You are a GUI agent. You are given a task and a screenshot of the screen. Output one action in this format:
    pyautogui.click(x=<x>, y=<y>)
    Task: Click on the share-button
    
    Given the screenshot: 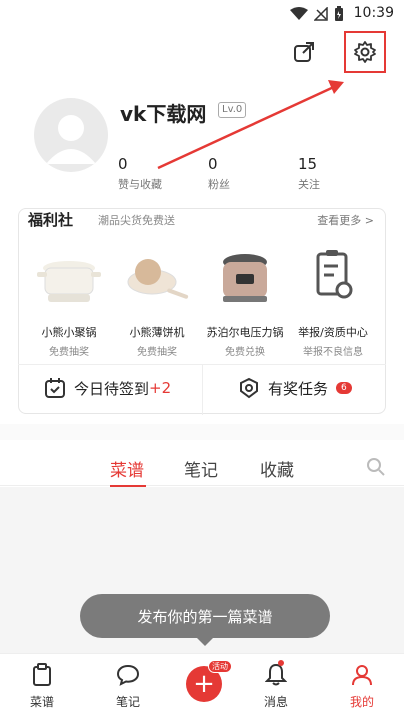 What is the action you would take?
    pyautogui.click(x=304, y=52)
    